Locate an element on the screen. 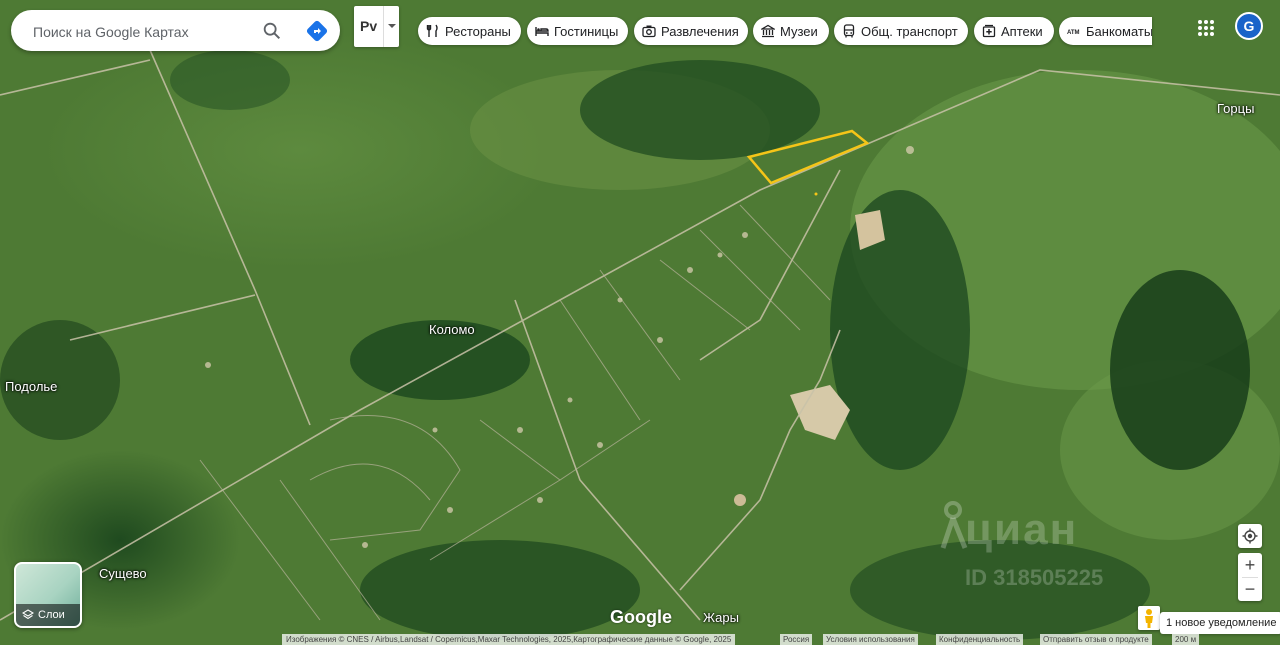  layers-button: Слои is located at coordinates (48, 595).